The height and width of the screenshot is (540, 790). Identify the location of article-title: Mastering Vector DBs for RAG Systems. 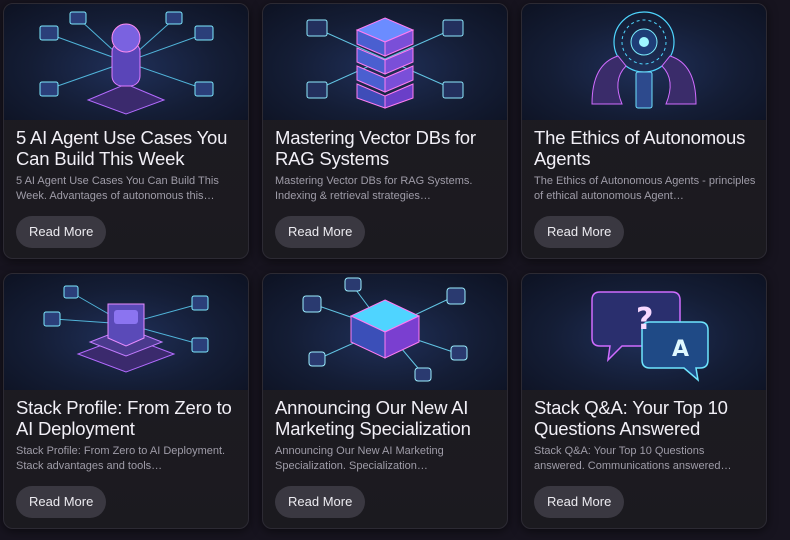
(387, 148).